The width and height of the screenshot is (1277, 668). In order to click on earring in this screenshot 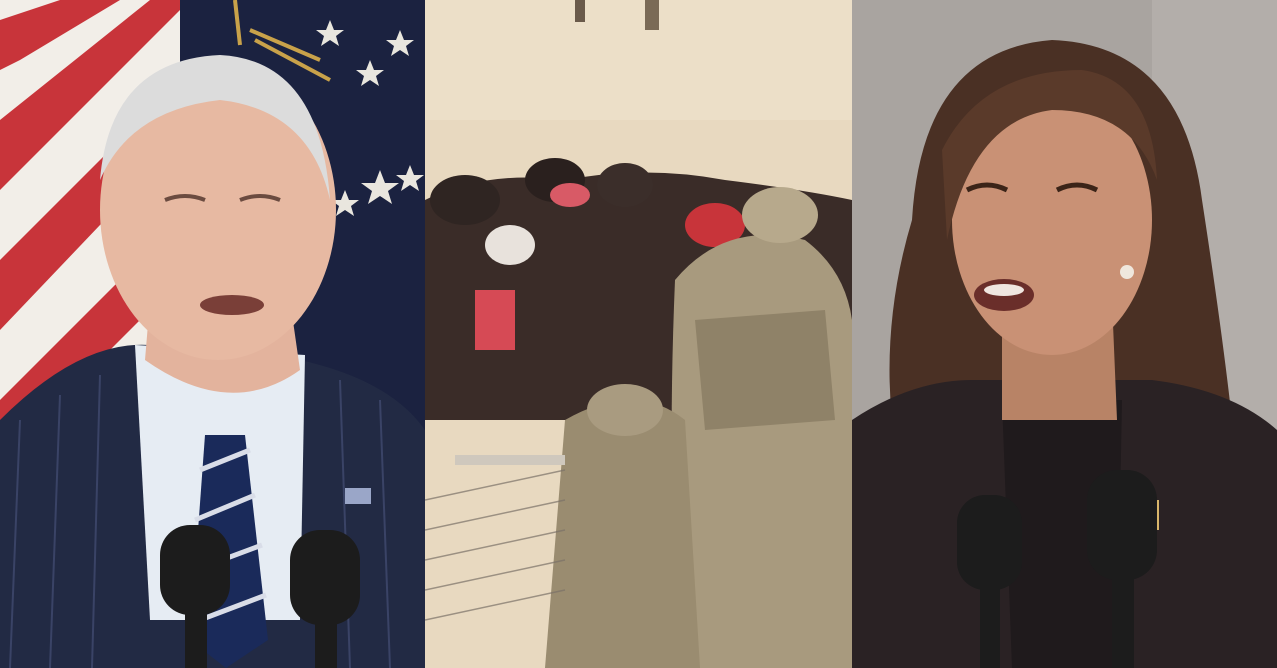, I will do `click(1127, 272)`.